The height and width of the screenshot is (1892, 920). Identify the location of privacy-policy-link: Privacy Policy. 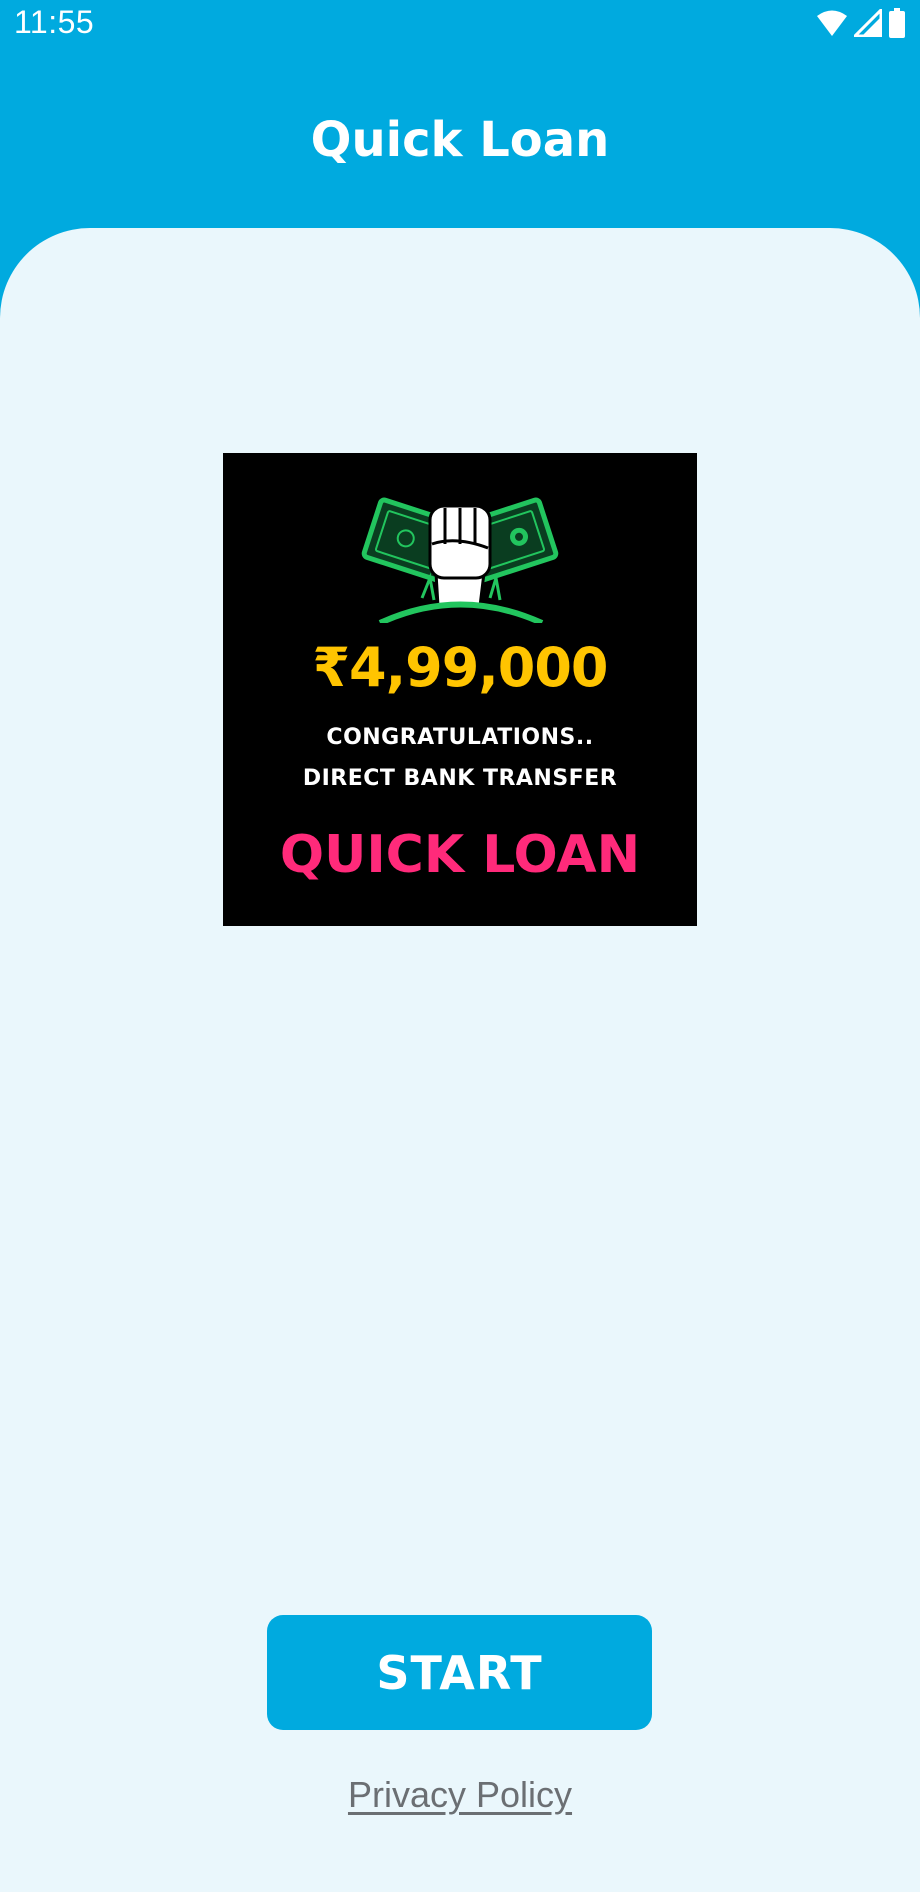
(460, 1794).